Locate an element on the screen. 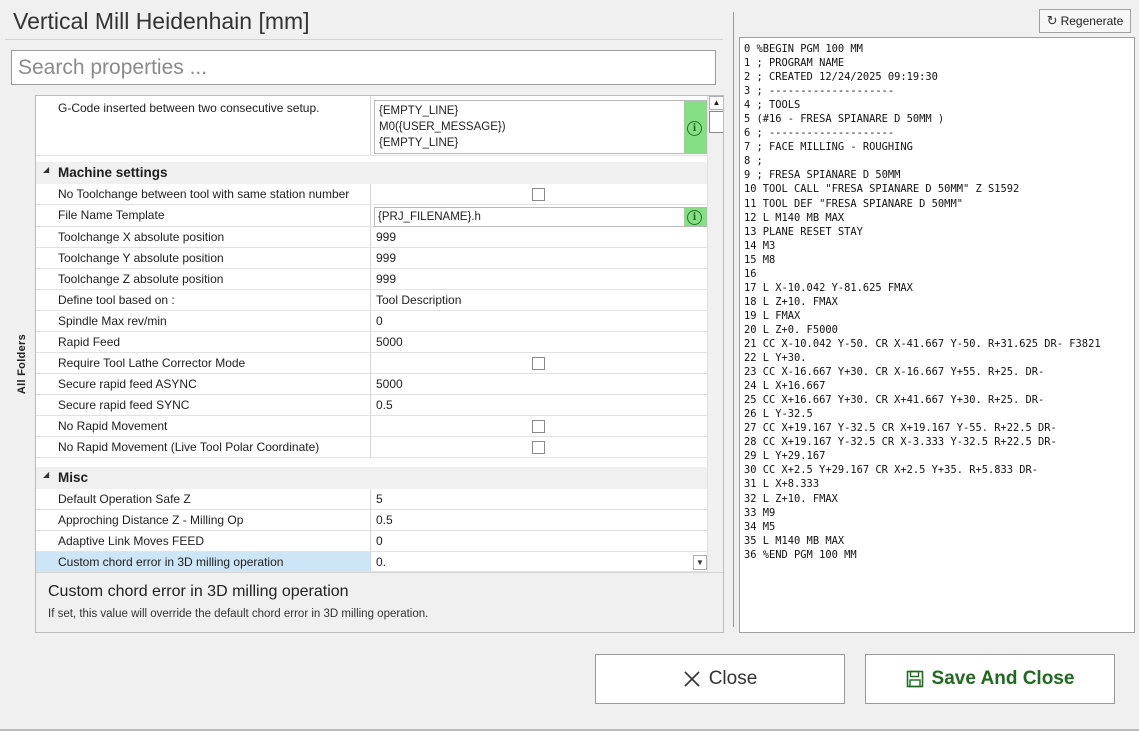 The height and width of the screenshot is (731, 1139). macro-helper-strip: i is located at coordinates (695, 127).